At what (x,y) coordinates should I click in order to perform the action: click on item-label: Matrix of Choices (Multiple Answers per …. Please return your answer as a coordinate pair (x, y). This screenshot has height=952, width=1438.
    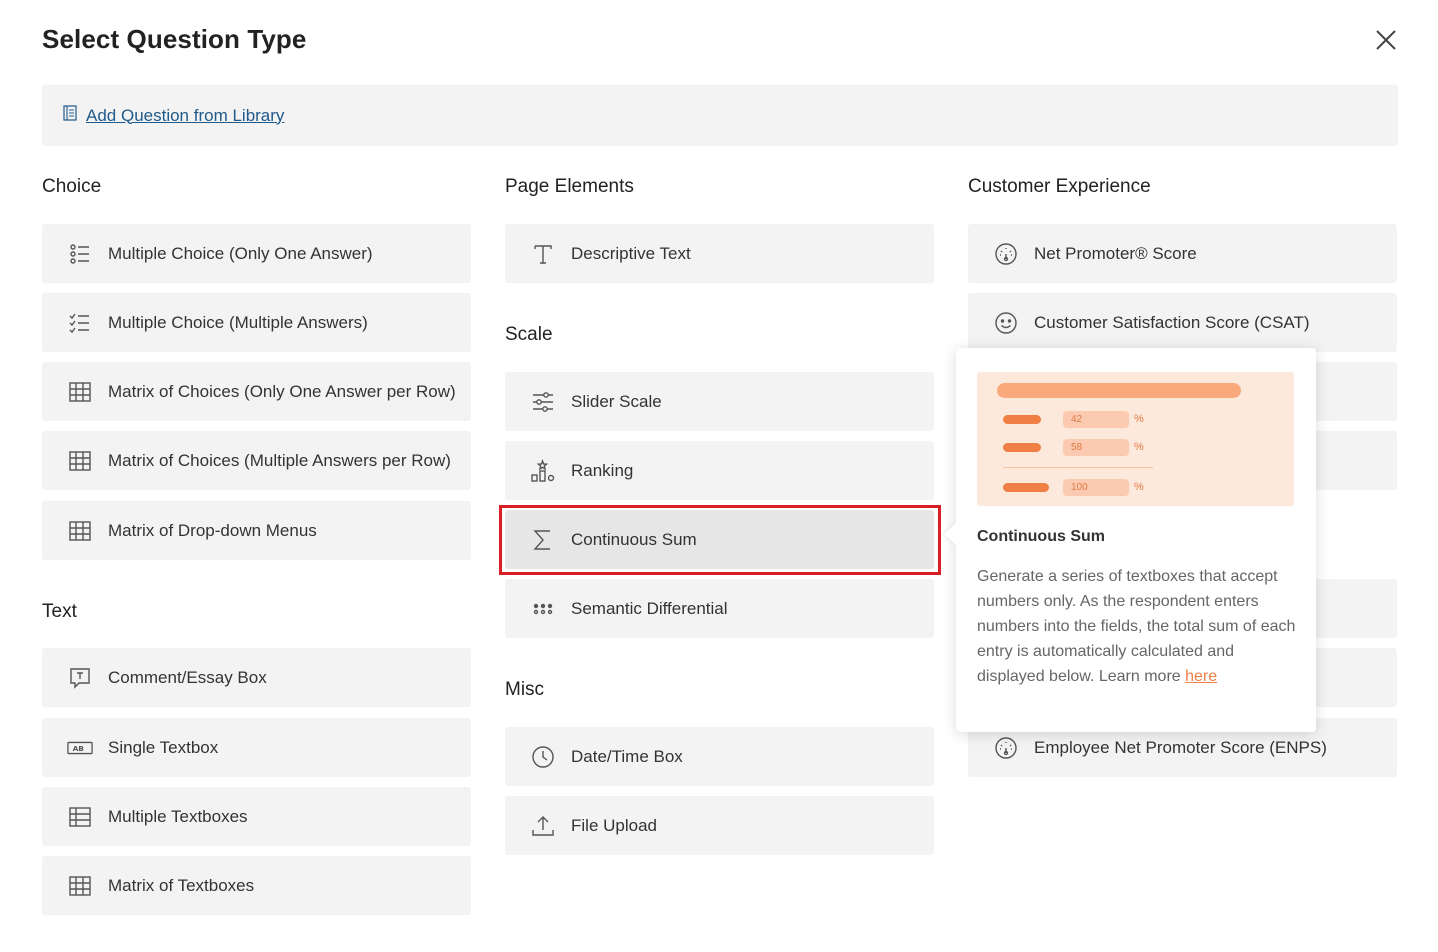
    Looking at the image, I should click on (279, 460).